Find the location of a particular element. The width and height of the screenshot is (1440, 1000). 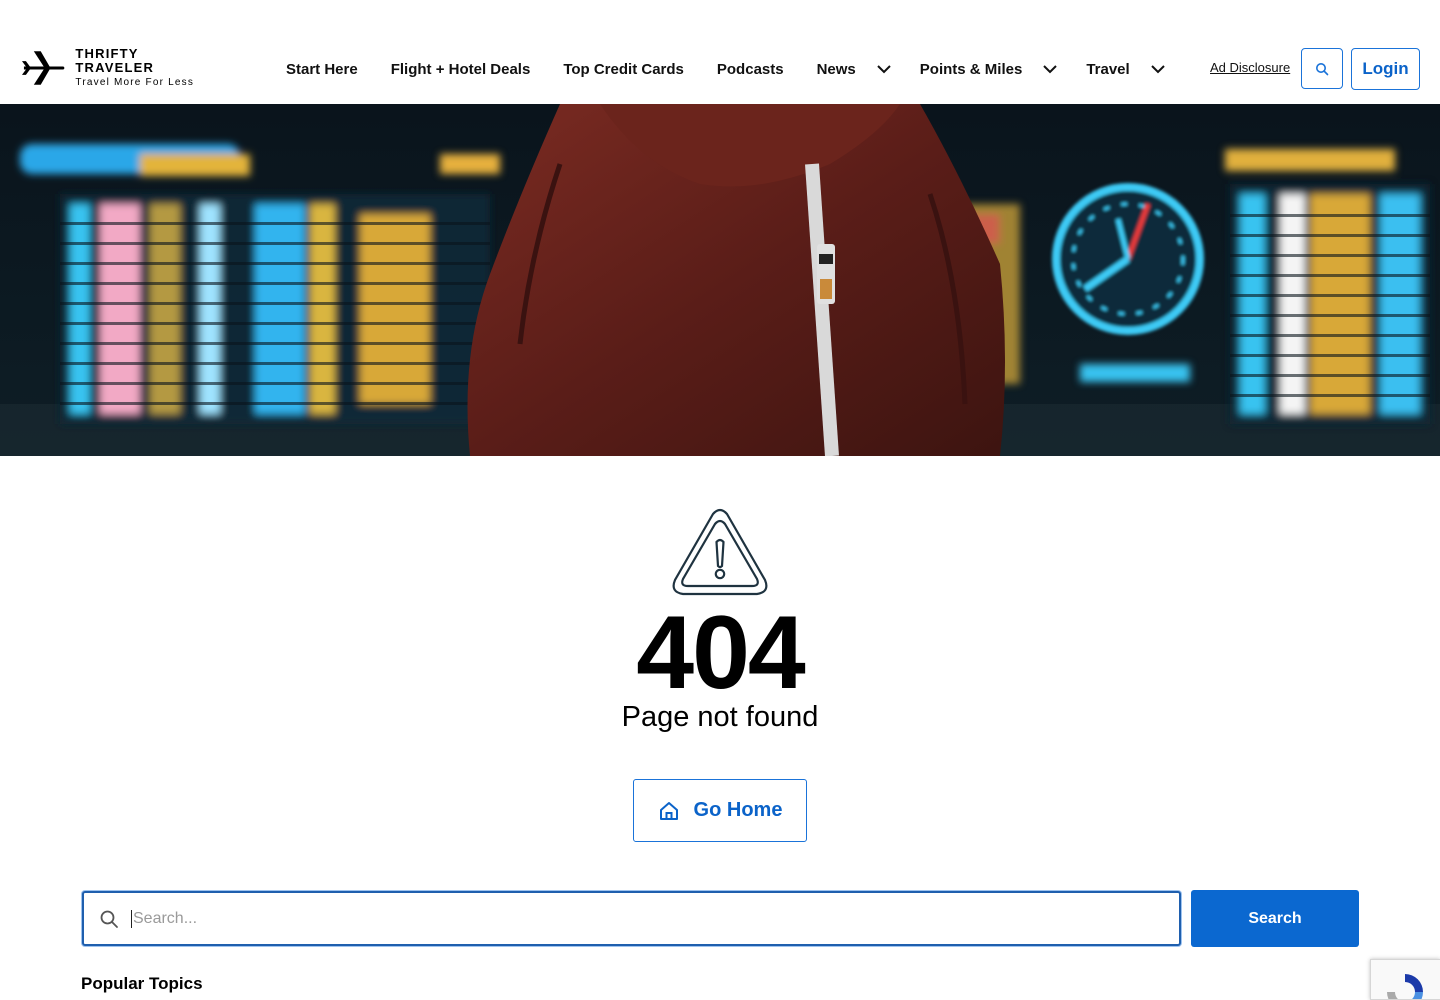

nav-item-podcasts: Podcasts is located at coordinates (750, 69).